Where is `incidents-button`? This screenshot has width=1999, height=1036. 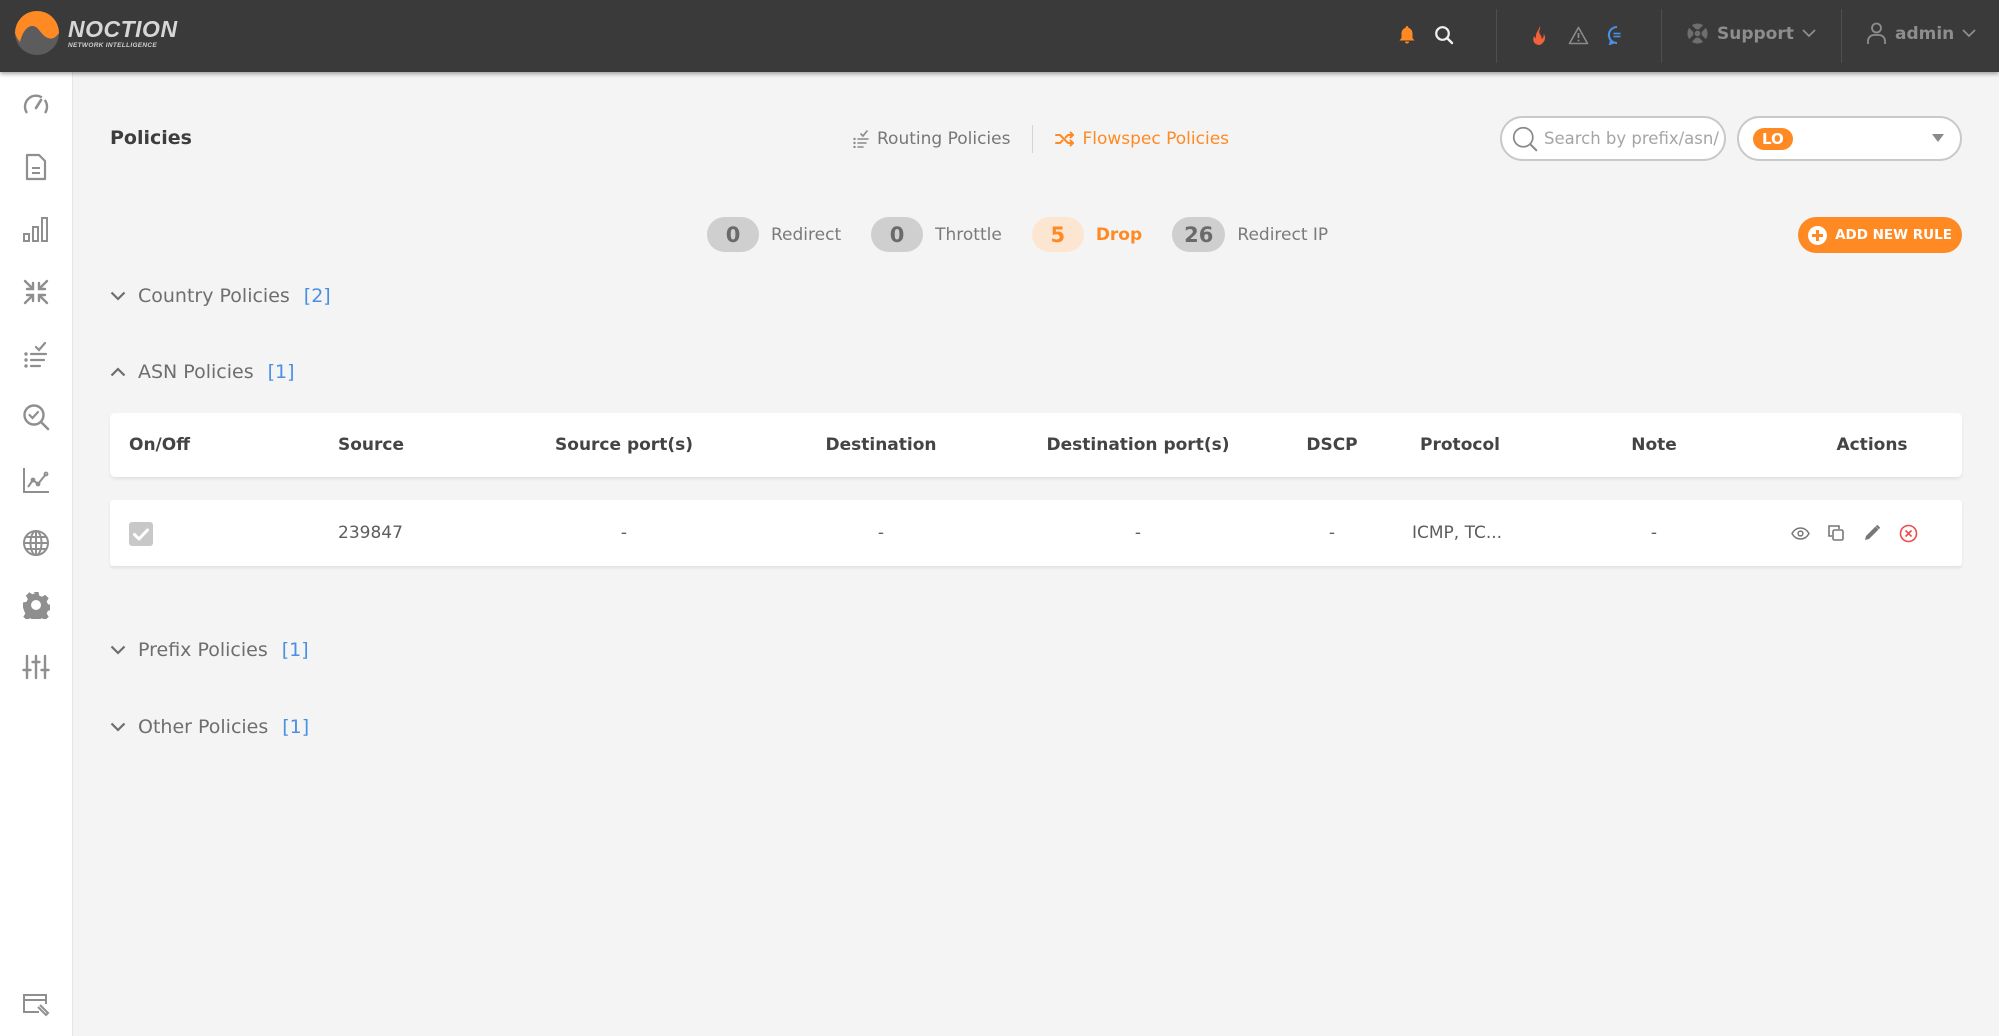
incidents-button is located at coordinates (1540, 35).